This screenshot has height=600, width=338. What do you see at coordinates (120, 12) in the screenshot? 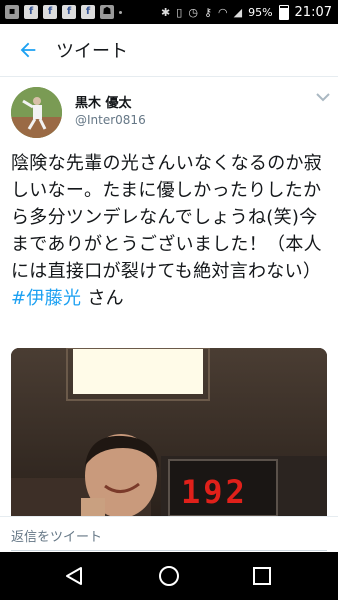
I see `dot-icon` at bounding box center [120, 12].